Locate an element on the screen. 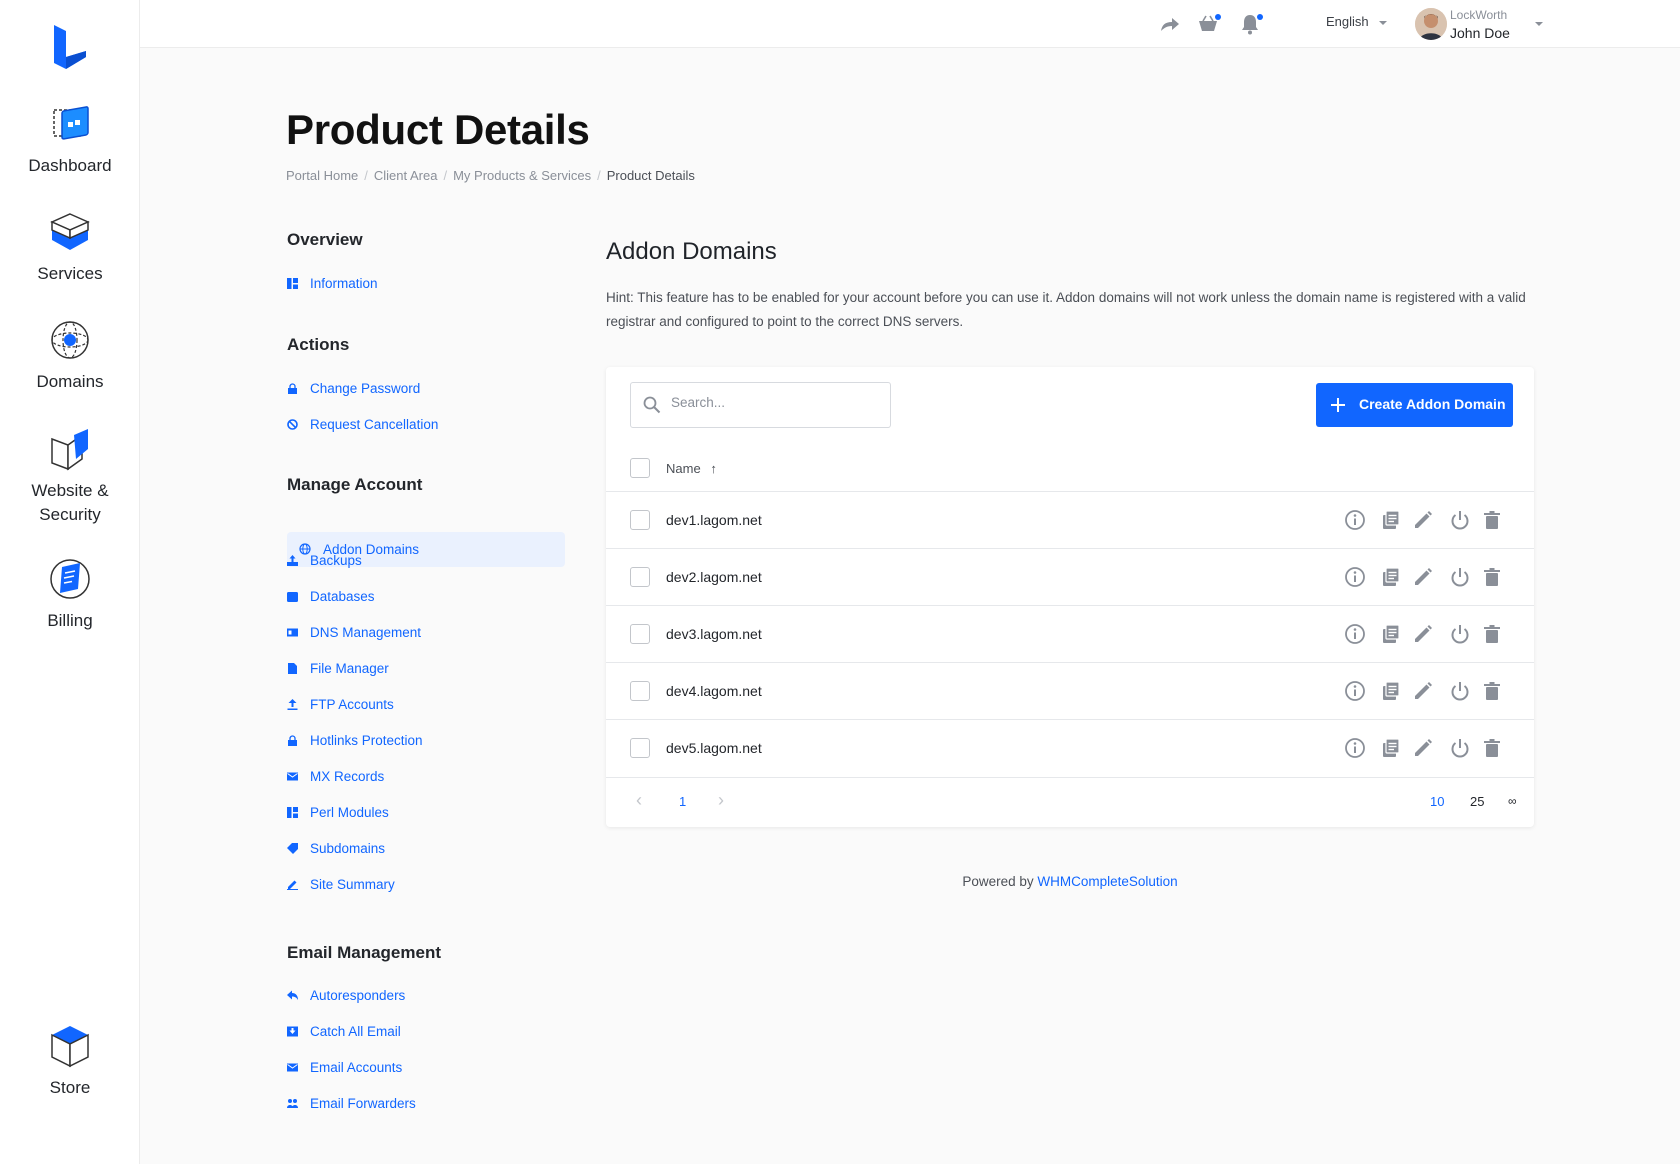  side-link-email-forwarders: Email Forwarders is located at coordinates (351, 1103).